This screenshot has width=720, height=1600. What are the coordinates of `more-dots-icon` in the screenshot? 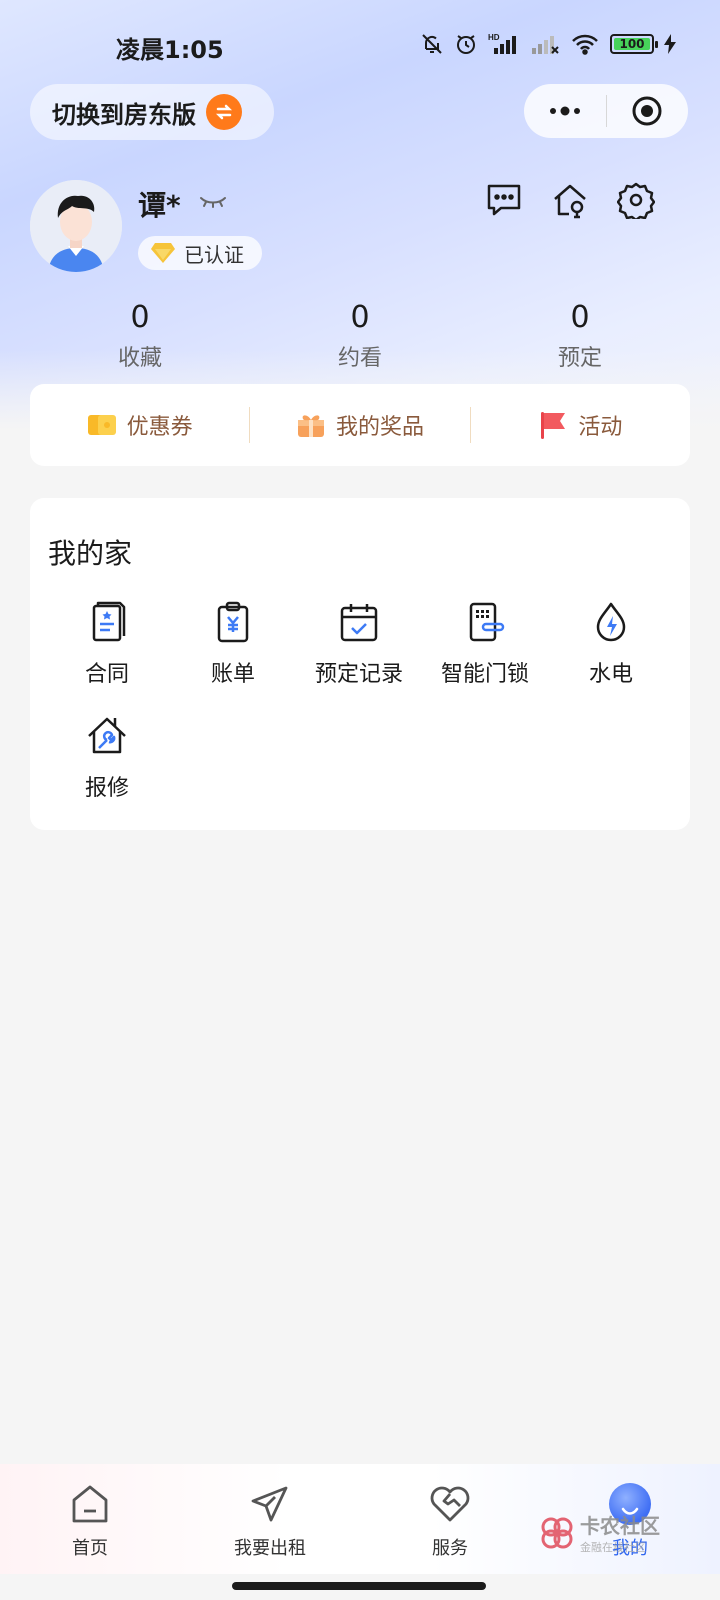 It's located at (564, 111).